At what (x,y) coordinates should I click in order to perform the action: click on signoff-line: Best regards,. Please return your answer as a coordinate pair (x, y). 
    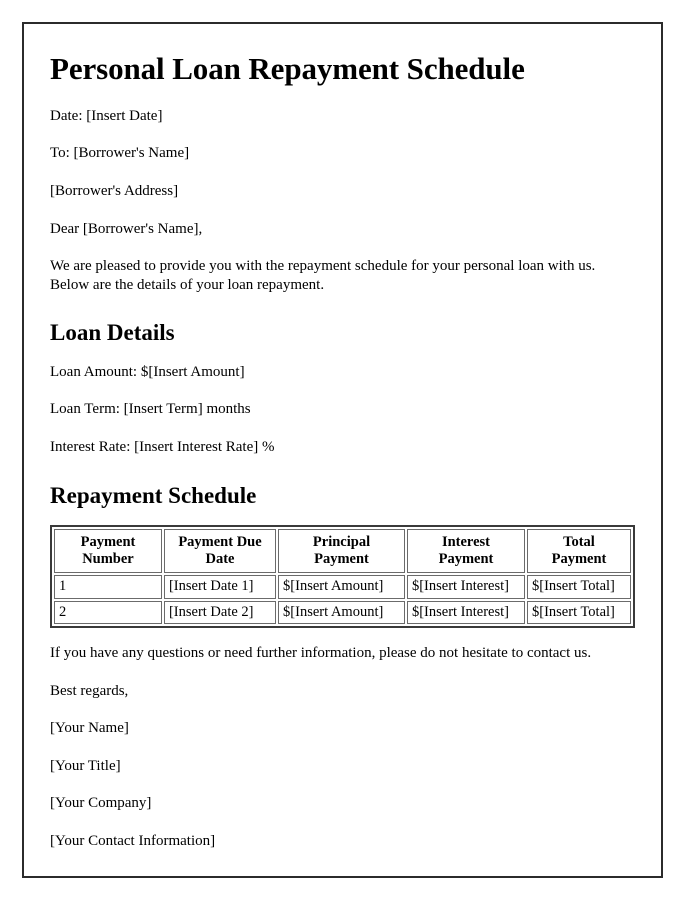
    Looking at the image, I should click on (89, 690).